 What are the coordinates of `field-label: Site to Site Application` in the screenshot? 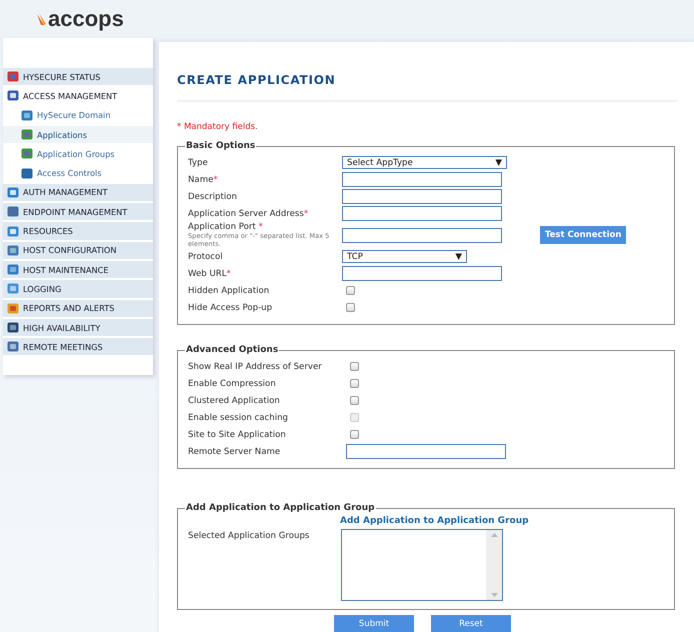 It's located at (237, 435).